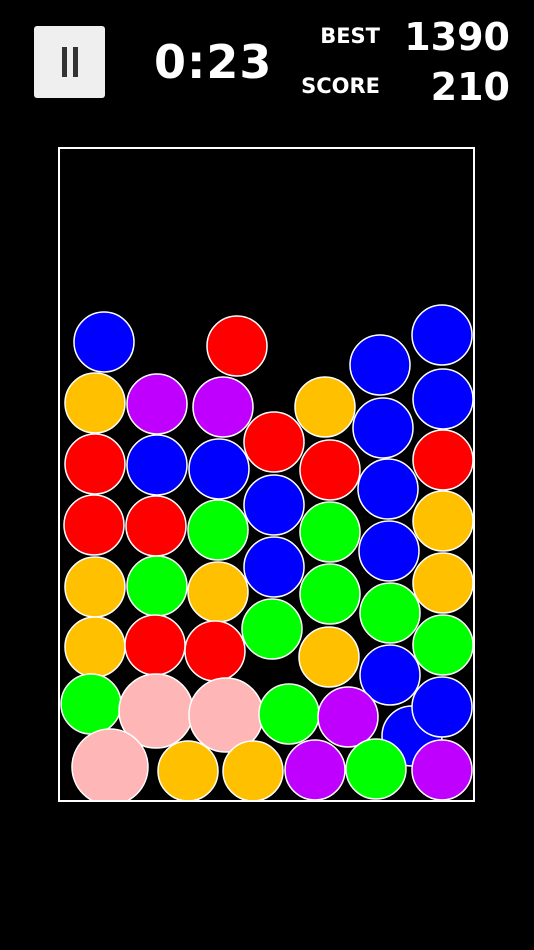 This screenshot has height=950, width=534. What do you see at coordinates (69, 62) in the screenshot?
I see `pause-button` at bounding box center [69, 62].